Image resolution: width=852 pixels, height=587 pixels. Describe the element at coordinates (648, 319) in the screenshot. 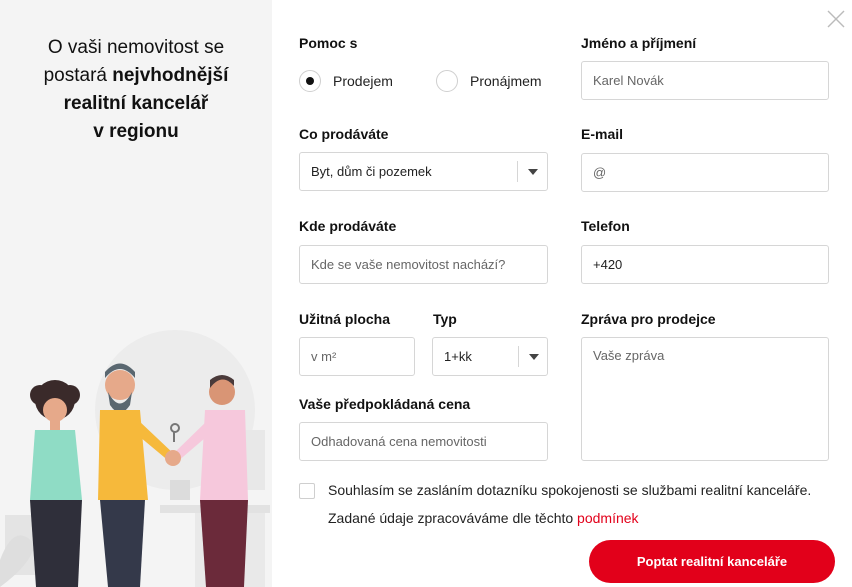

I see `message-label: Zpráva pro prodejce` at that location.